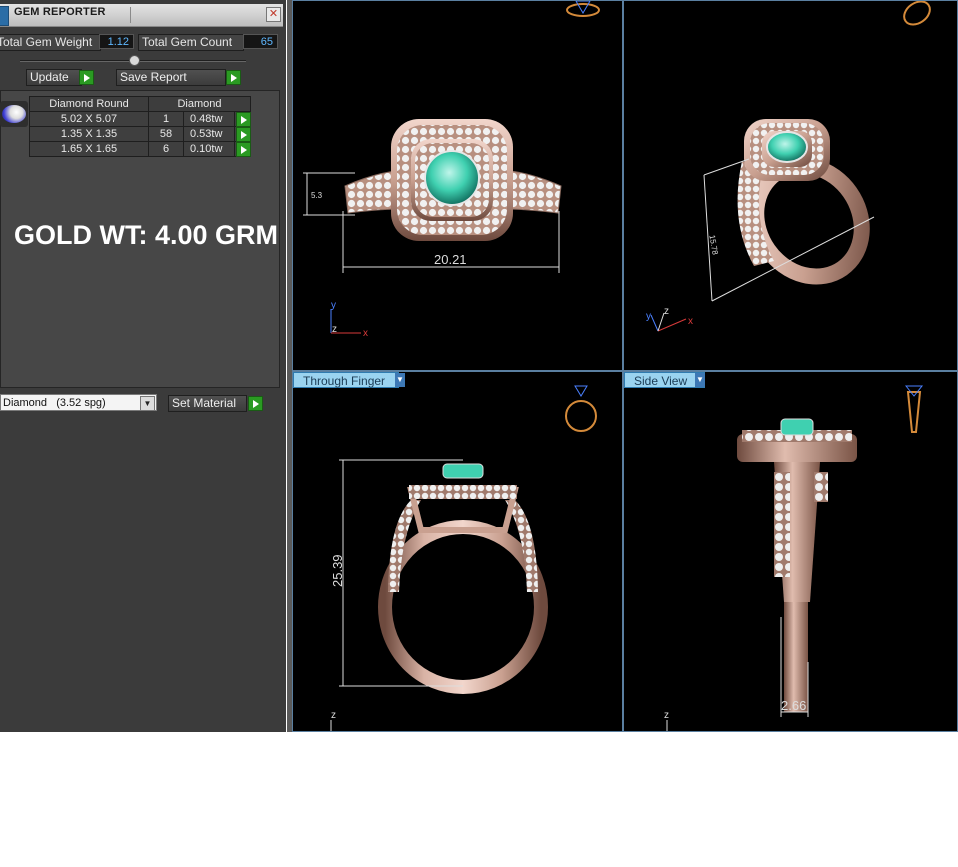  I want to click on slider-handle, so click(134, 60).